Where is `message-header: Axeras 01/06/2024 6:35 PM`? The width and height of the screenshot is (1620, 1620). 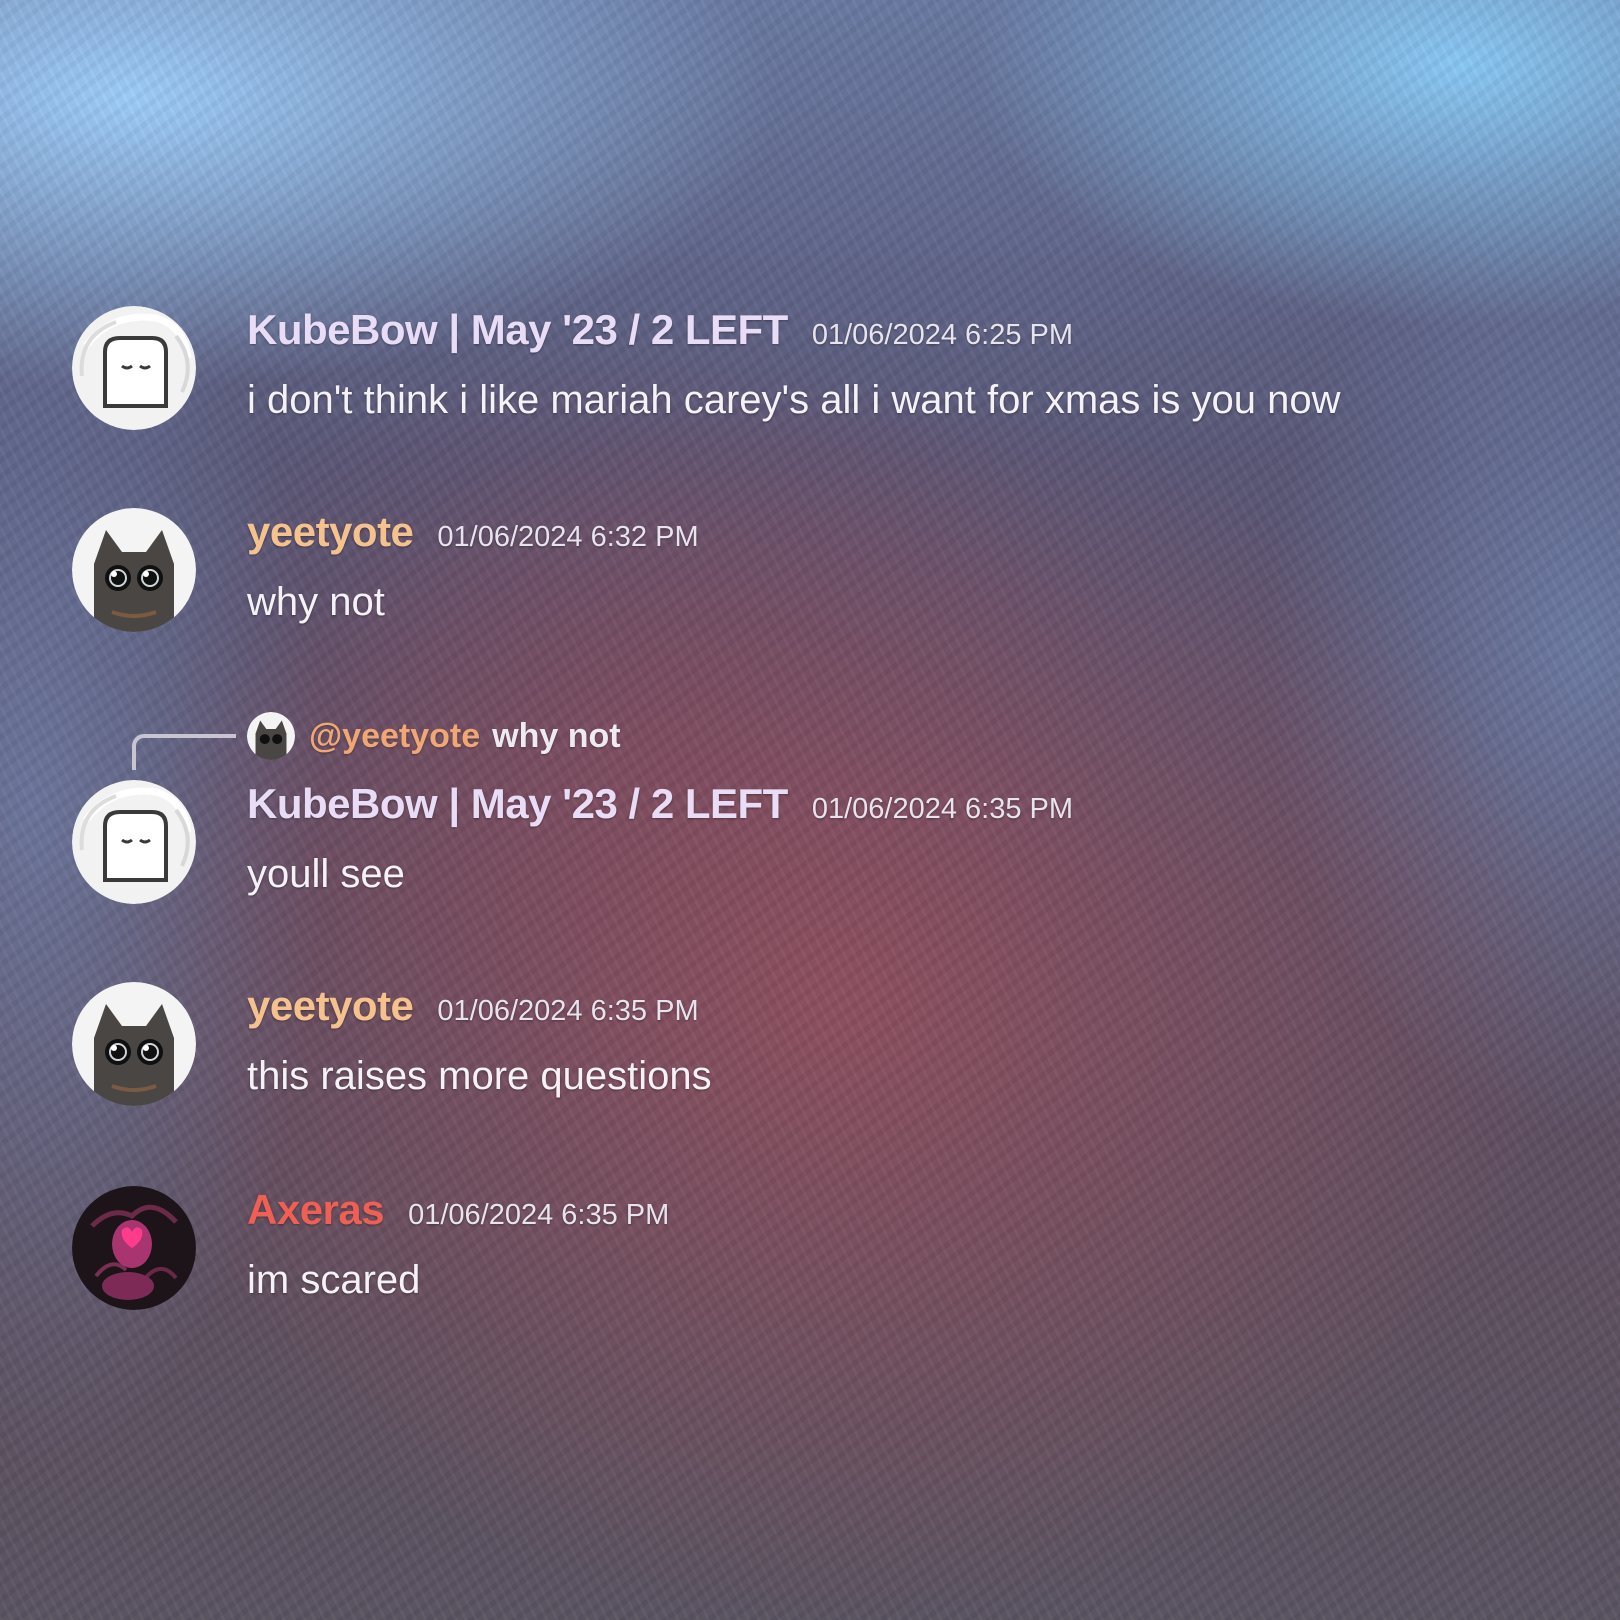
message-header: Axeras 01/06/2024 6:35 PM is located at coordinates (458, 1210).